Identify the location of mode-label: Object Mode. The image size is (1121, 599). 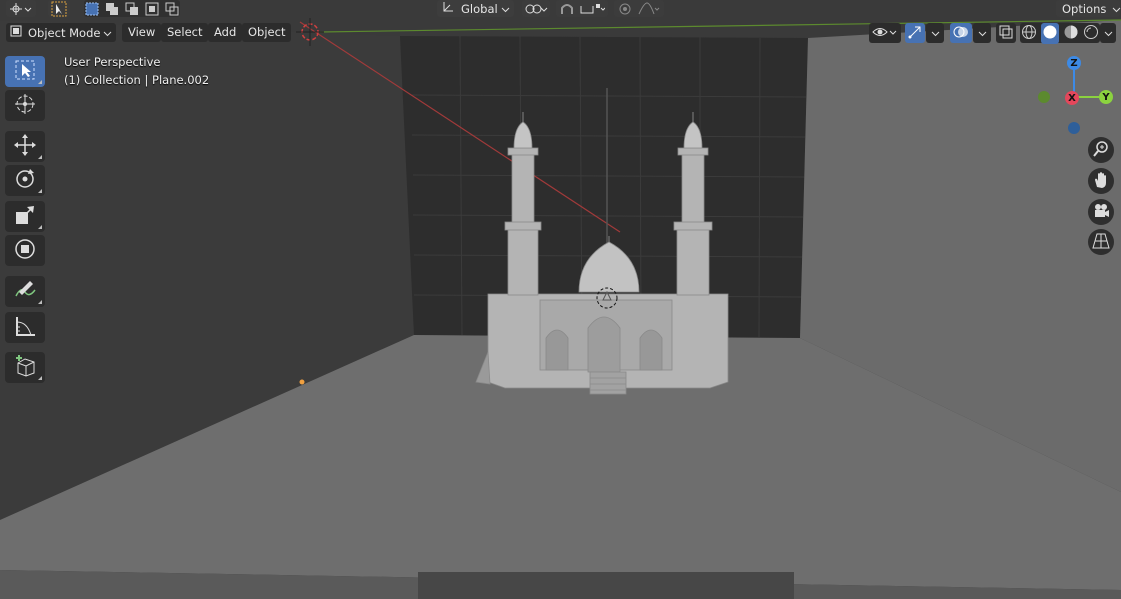
(64, 32).